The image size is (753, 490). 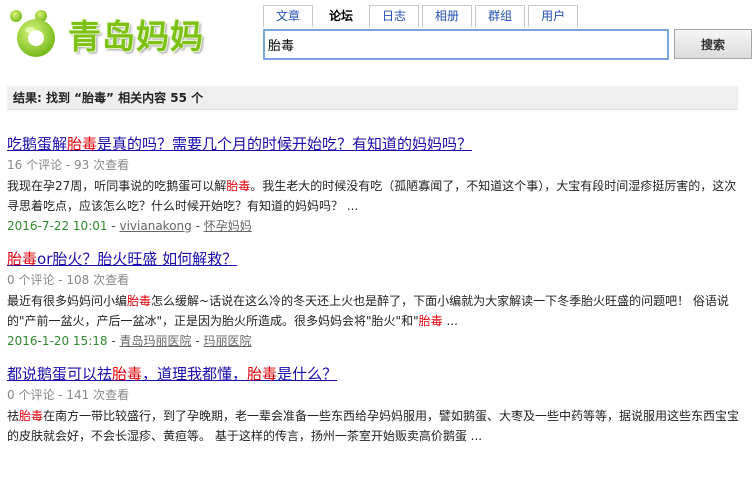 What do you see at coordinates (68, 280) in the screenshot?
I see `result-stats: 0 个评论 - 108 次查看` at bounding box center [68, 280].